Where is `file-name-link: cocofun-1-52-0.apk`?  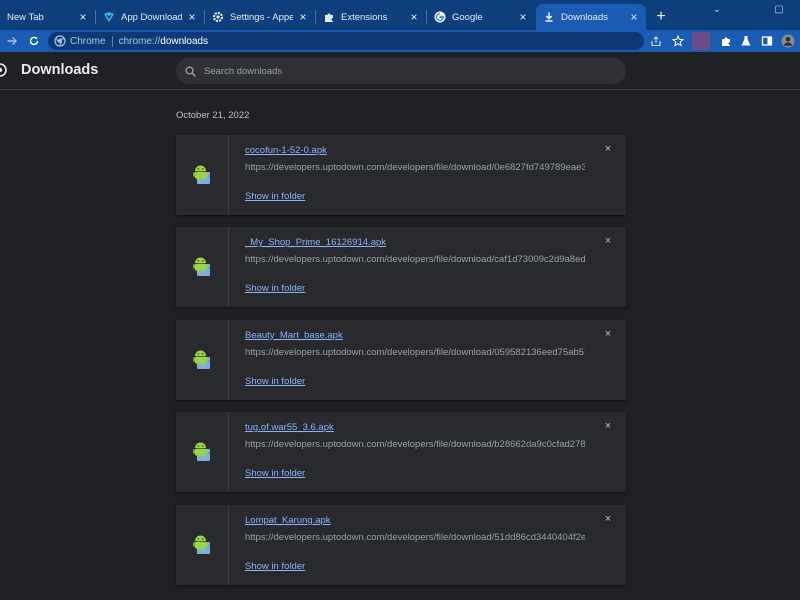
file-name-link: cocofun-1-52-0.apk is located at coordinates (286, 150).